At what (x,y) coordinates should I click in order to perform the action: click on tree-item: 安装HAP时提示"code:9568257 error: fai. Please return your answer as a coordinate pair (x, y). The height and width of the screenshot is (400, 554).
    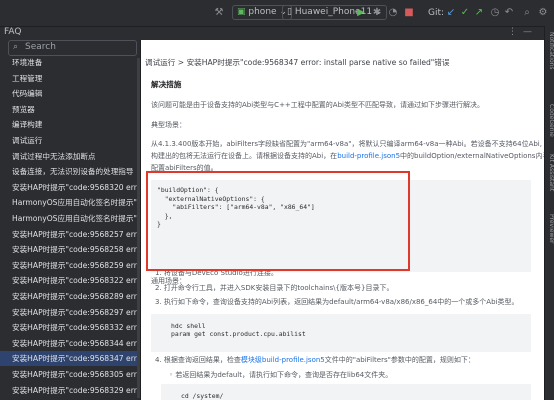
    Looking at the image, I should click on (70, 234).